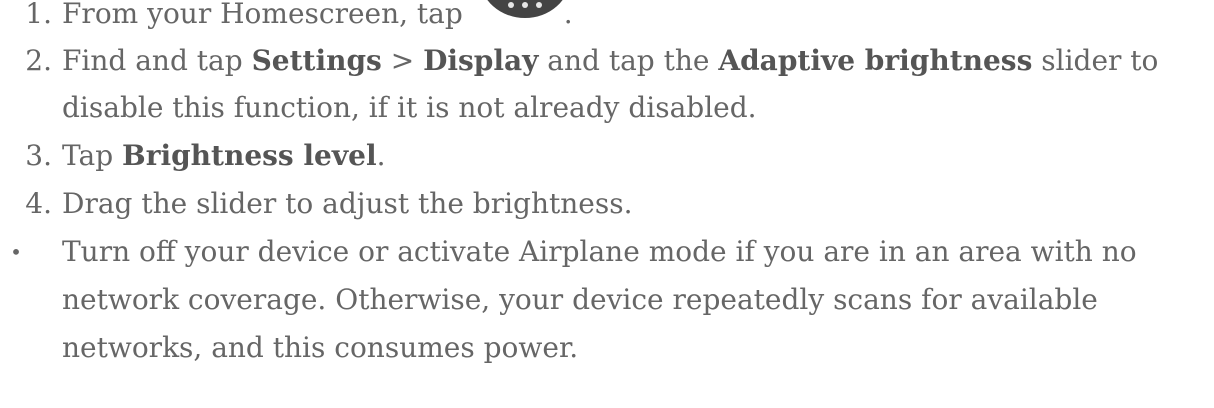  I want to click on step-number: 4., so click(38, 203).